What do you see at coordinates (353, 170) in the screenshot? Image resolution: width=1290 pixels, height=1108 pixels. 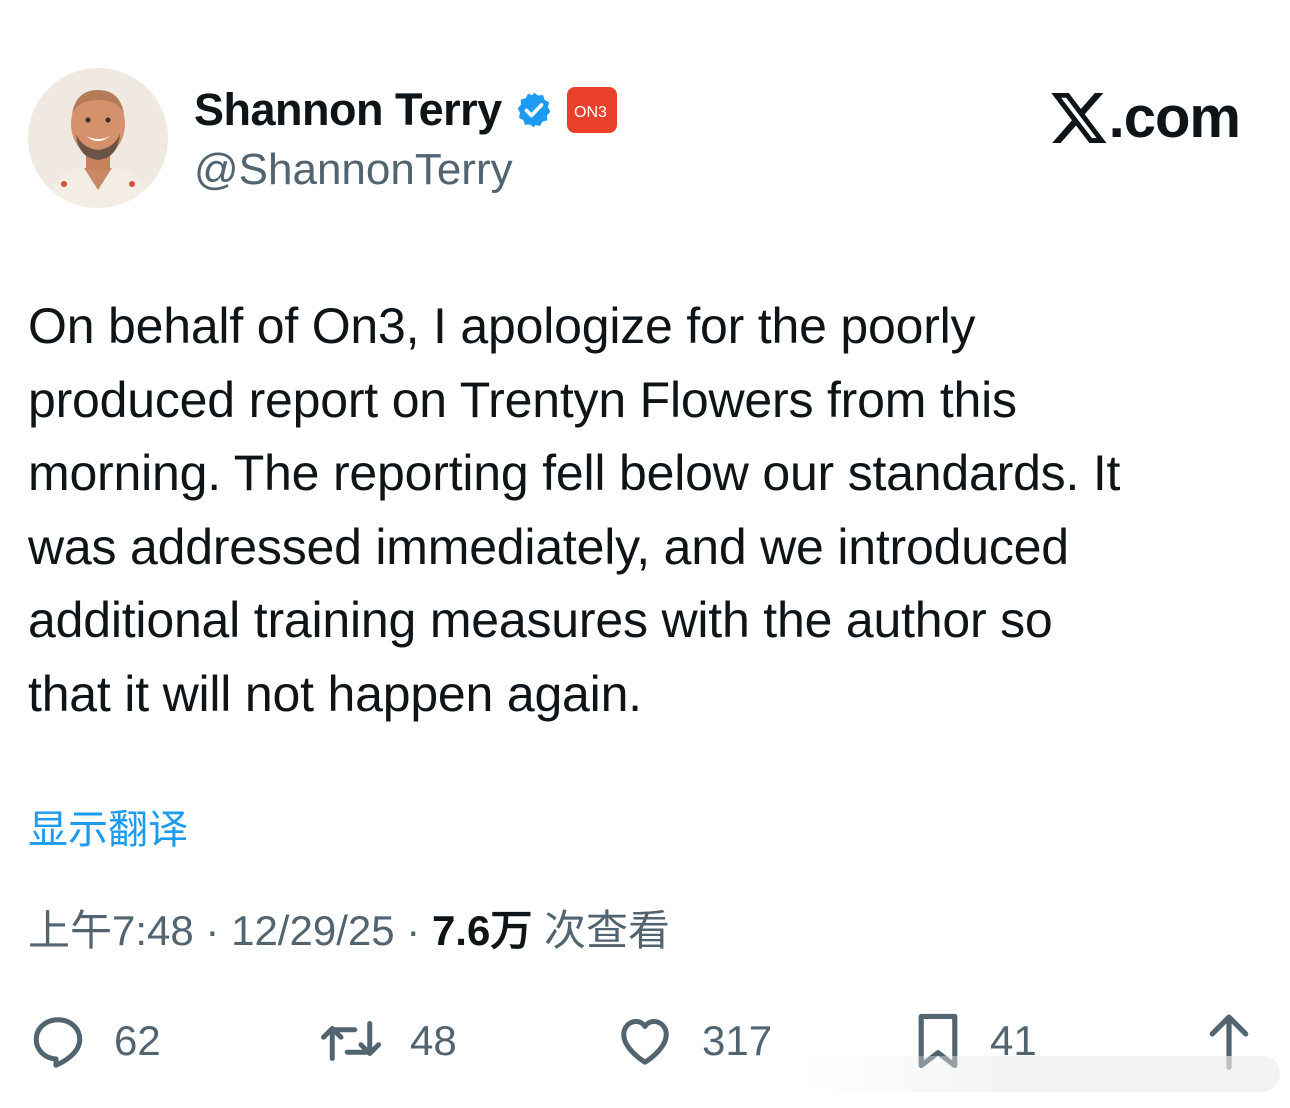 I see `author-handle: @ShannonTerry` at bounding box center [353, 170].